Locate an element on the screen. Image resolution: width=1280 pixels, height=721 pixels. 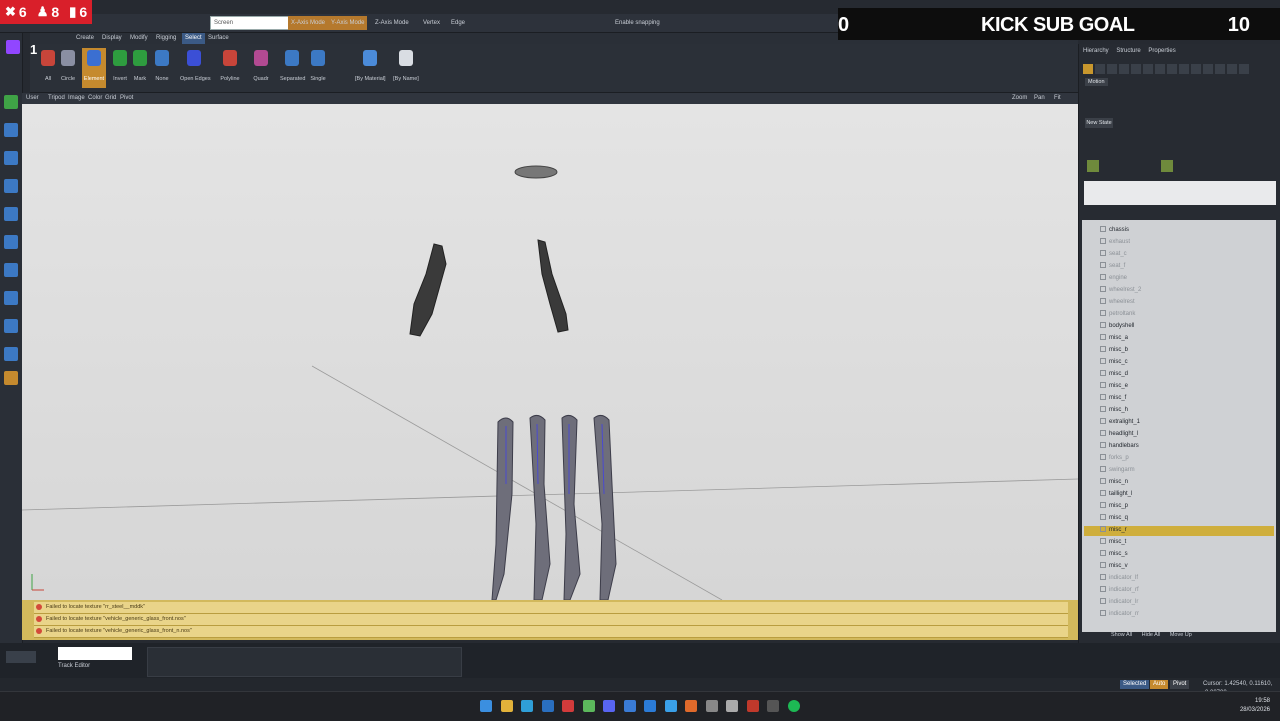
fit-button: Fit is located at coordinates (1057, 98).